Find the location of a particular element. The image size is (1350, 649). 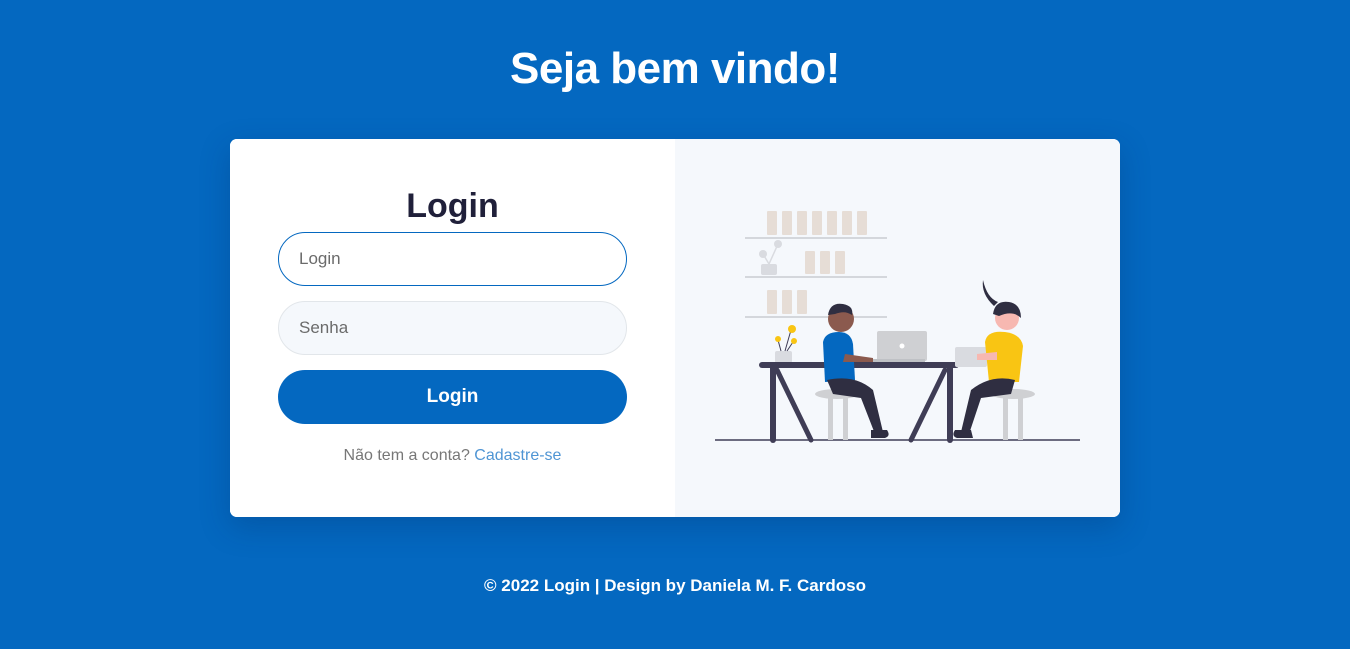

people-working-at-desk-illustration is located at coordinates (897, 327).